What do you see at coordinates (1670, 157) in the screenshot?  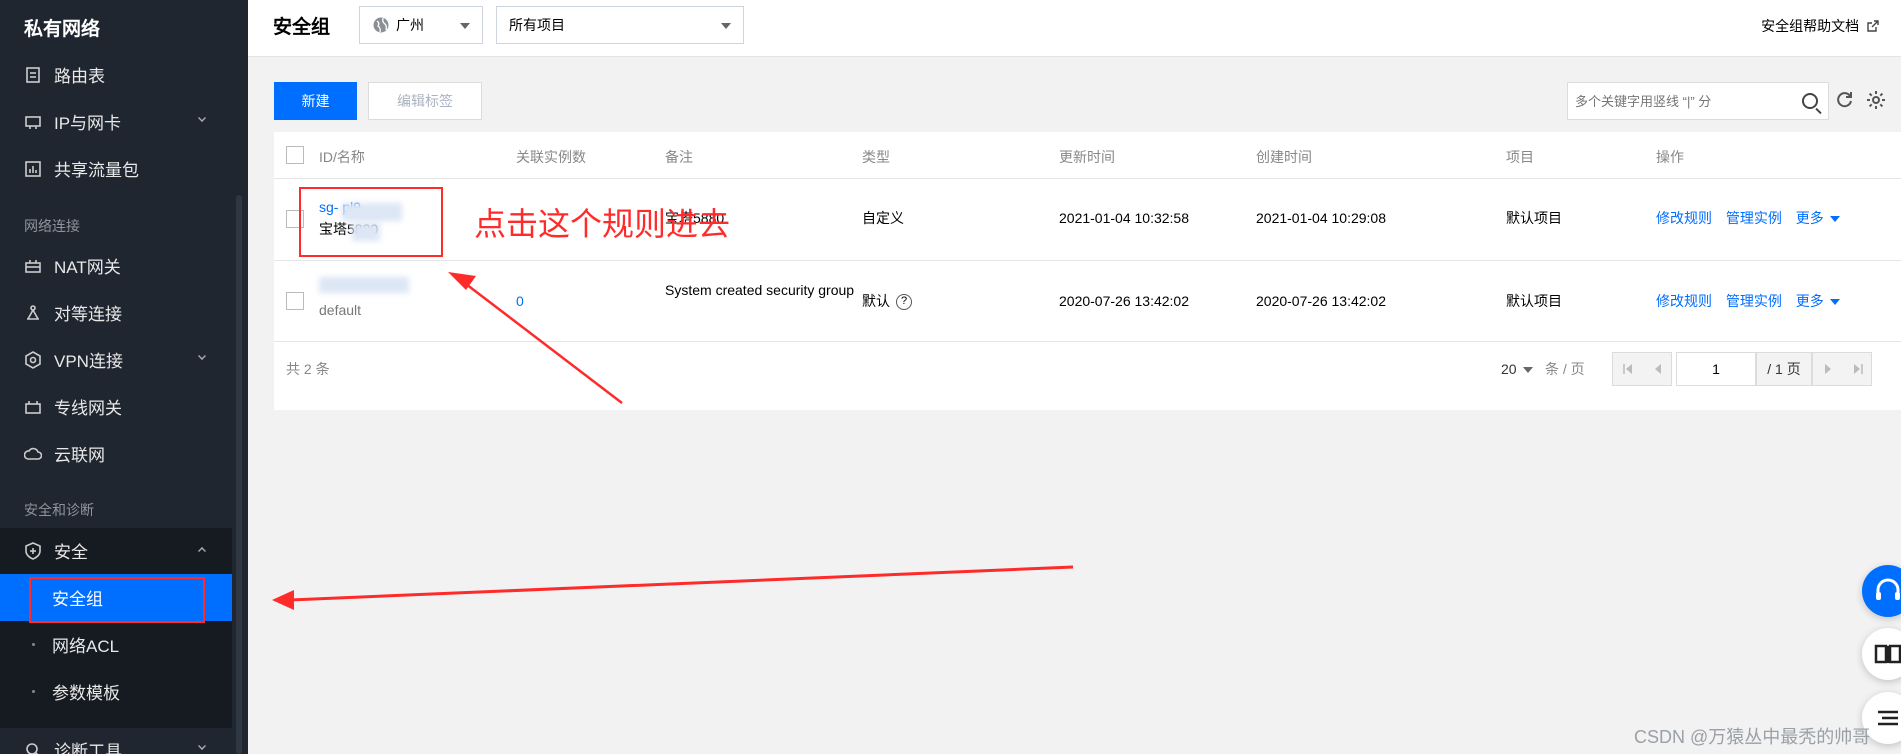 I see `col-actions: 操作` at bounding box center [1670, 157].